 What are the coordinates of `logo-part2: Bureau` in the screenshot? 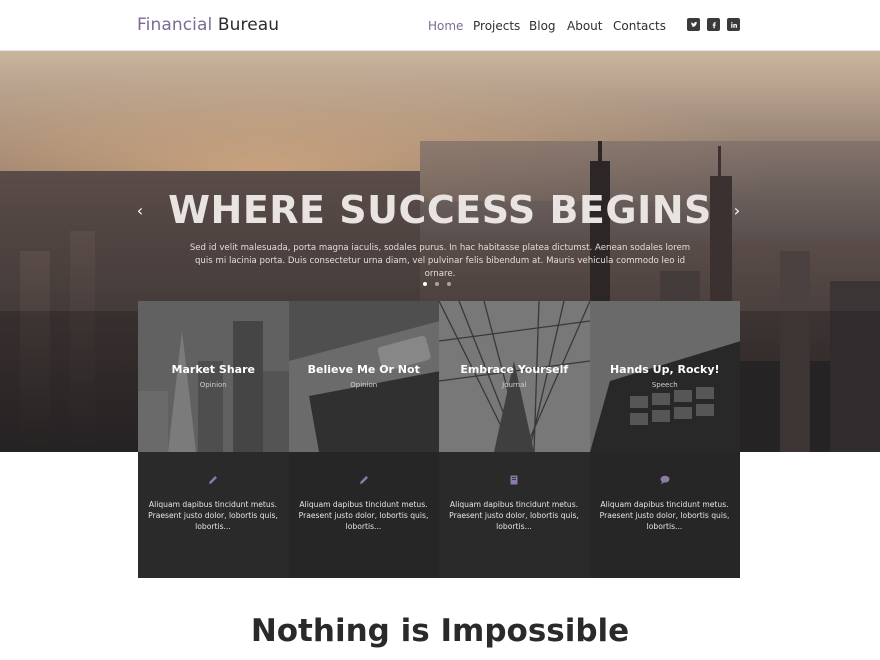 It's located at (248, 25).